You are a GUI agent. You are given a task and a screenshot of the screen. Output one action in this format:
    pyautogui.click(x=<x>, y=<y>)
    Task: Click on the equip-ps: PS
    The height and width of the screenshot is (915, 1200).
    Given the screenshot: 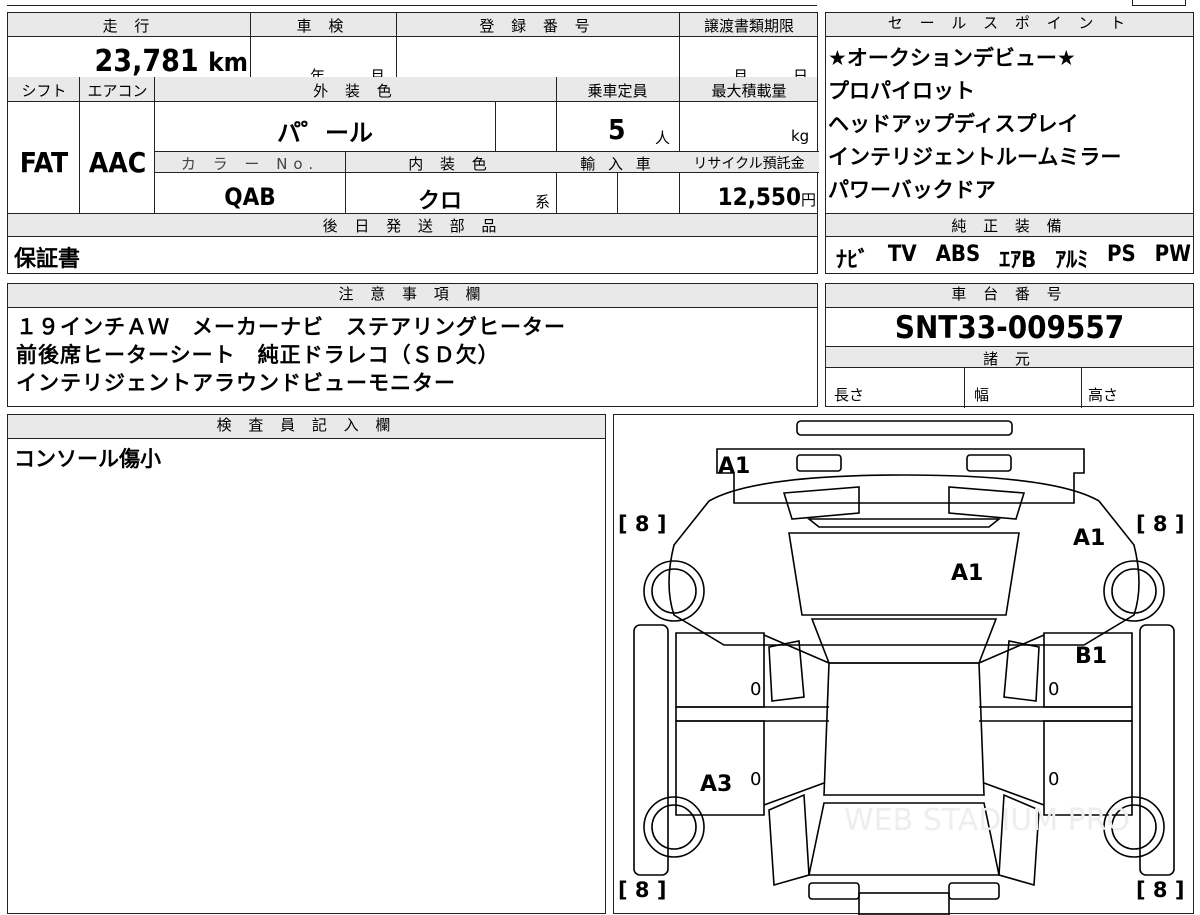 What is the action you would take?
    pyautogui.click(x=1121, y=254)
    